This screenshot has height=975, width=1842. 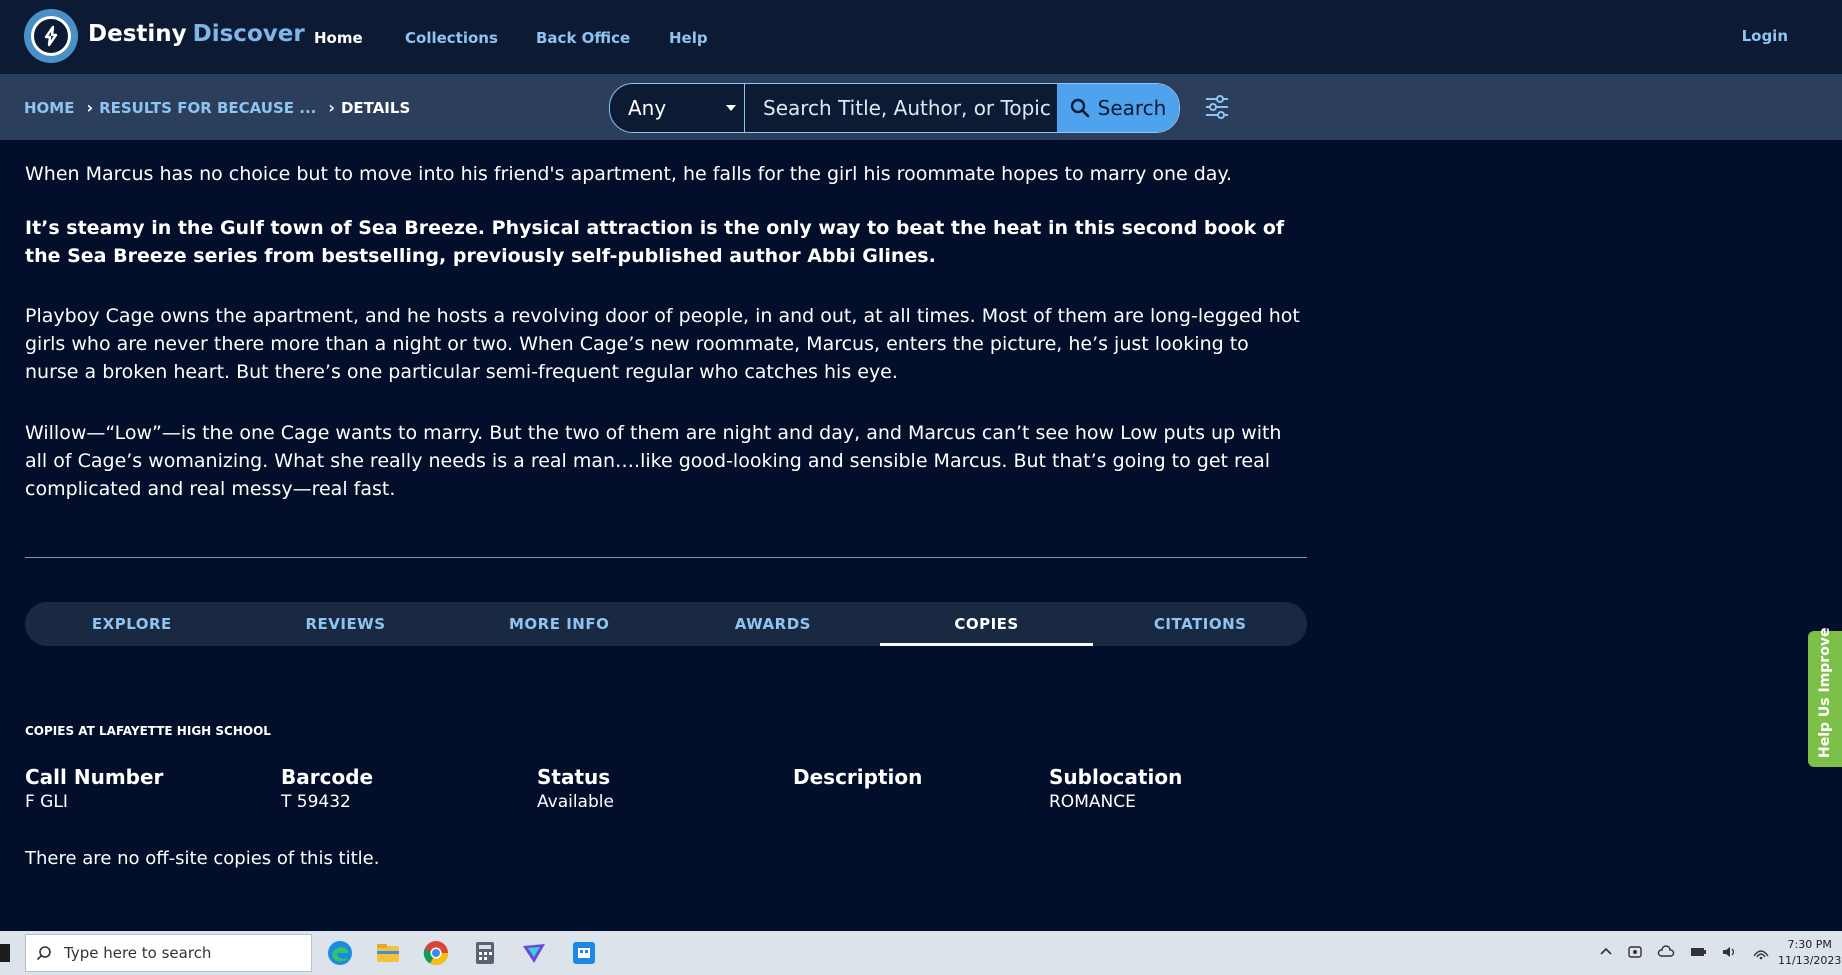 I want to click on nav-home-link: Home, so click(x=338, y=38).